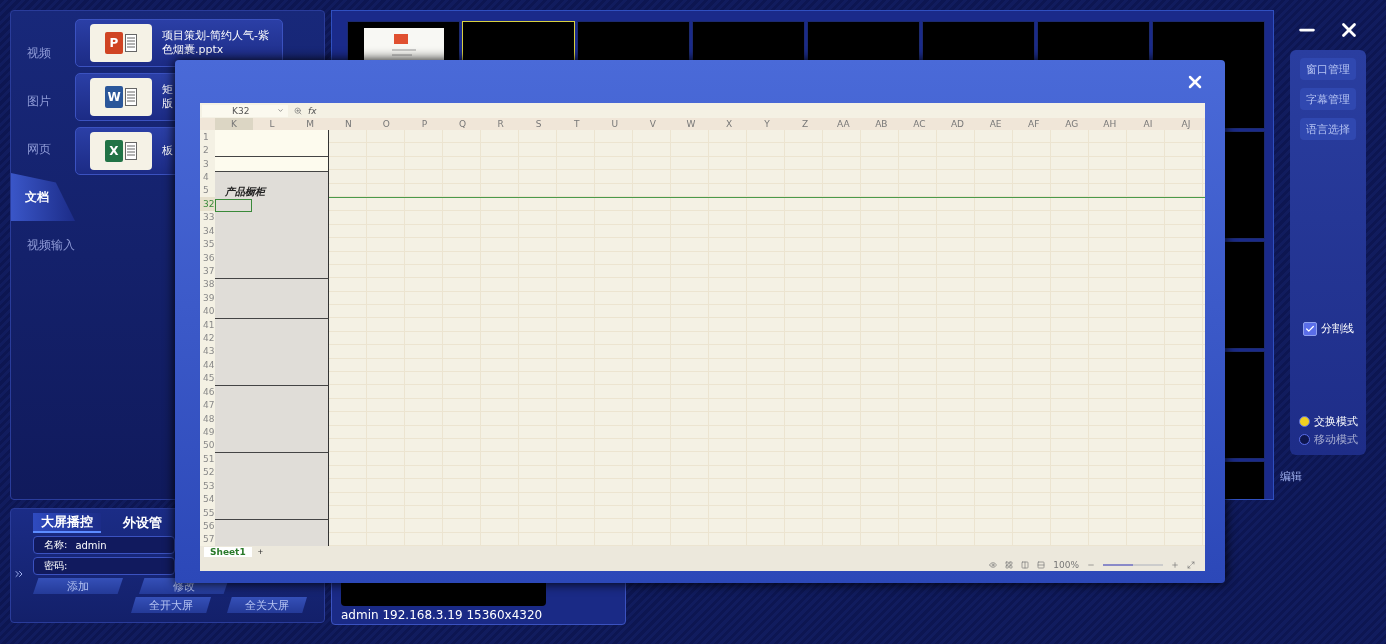  What do you see at coordinates (215, 43) in the screenshot?
I see `file-name: 项目策划-简约人气-紫 色烟囊.pptx` at bounding box center [215, 43].